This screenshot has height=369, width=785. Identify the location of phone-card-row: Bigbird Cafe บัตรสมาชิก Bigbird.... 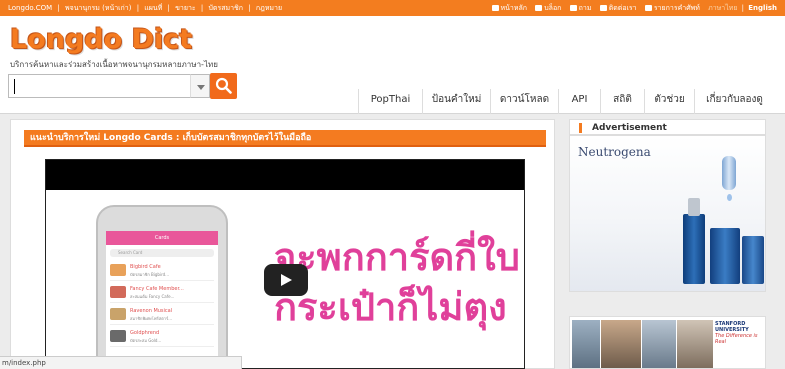
(162, 271).